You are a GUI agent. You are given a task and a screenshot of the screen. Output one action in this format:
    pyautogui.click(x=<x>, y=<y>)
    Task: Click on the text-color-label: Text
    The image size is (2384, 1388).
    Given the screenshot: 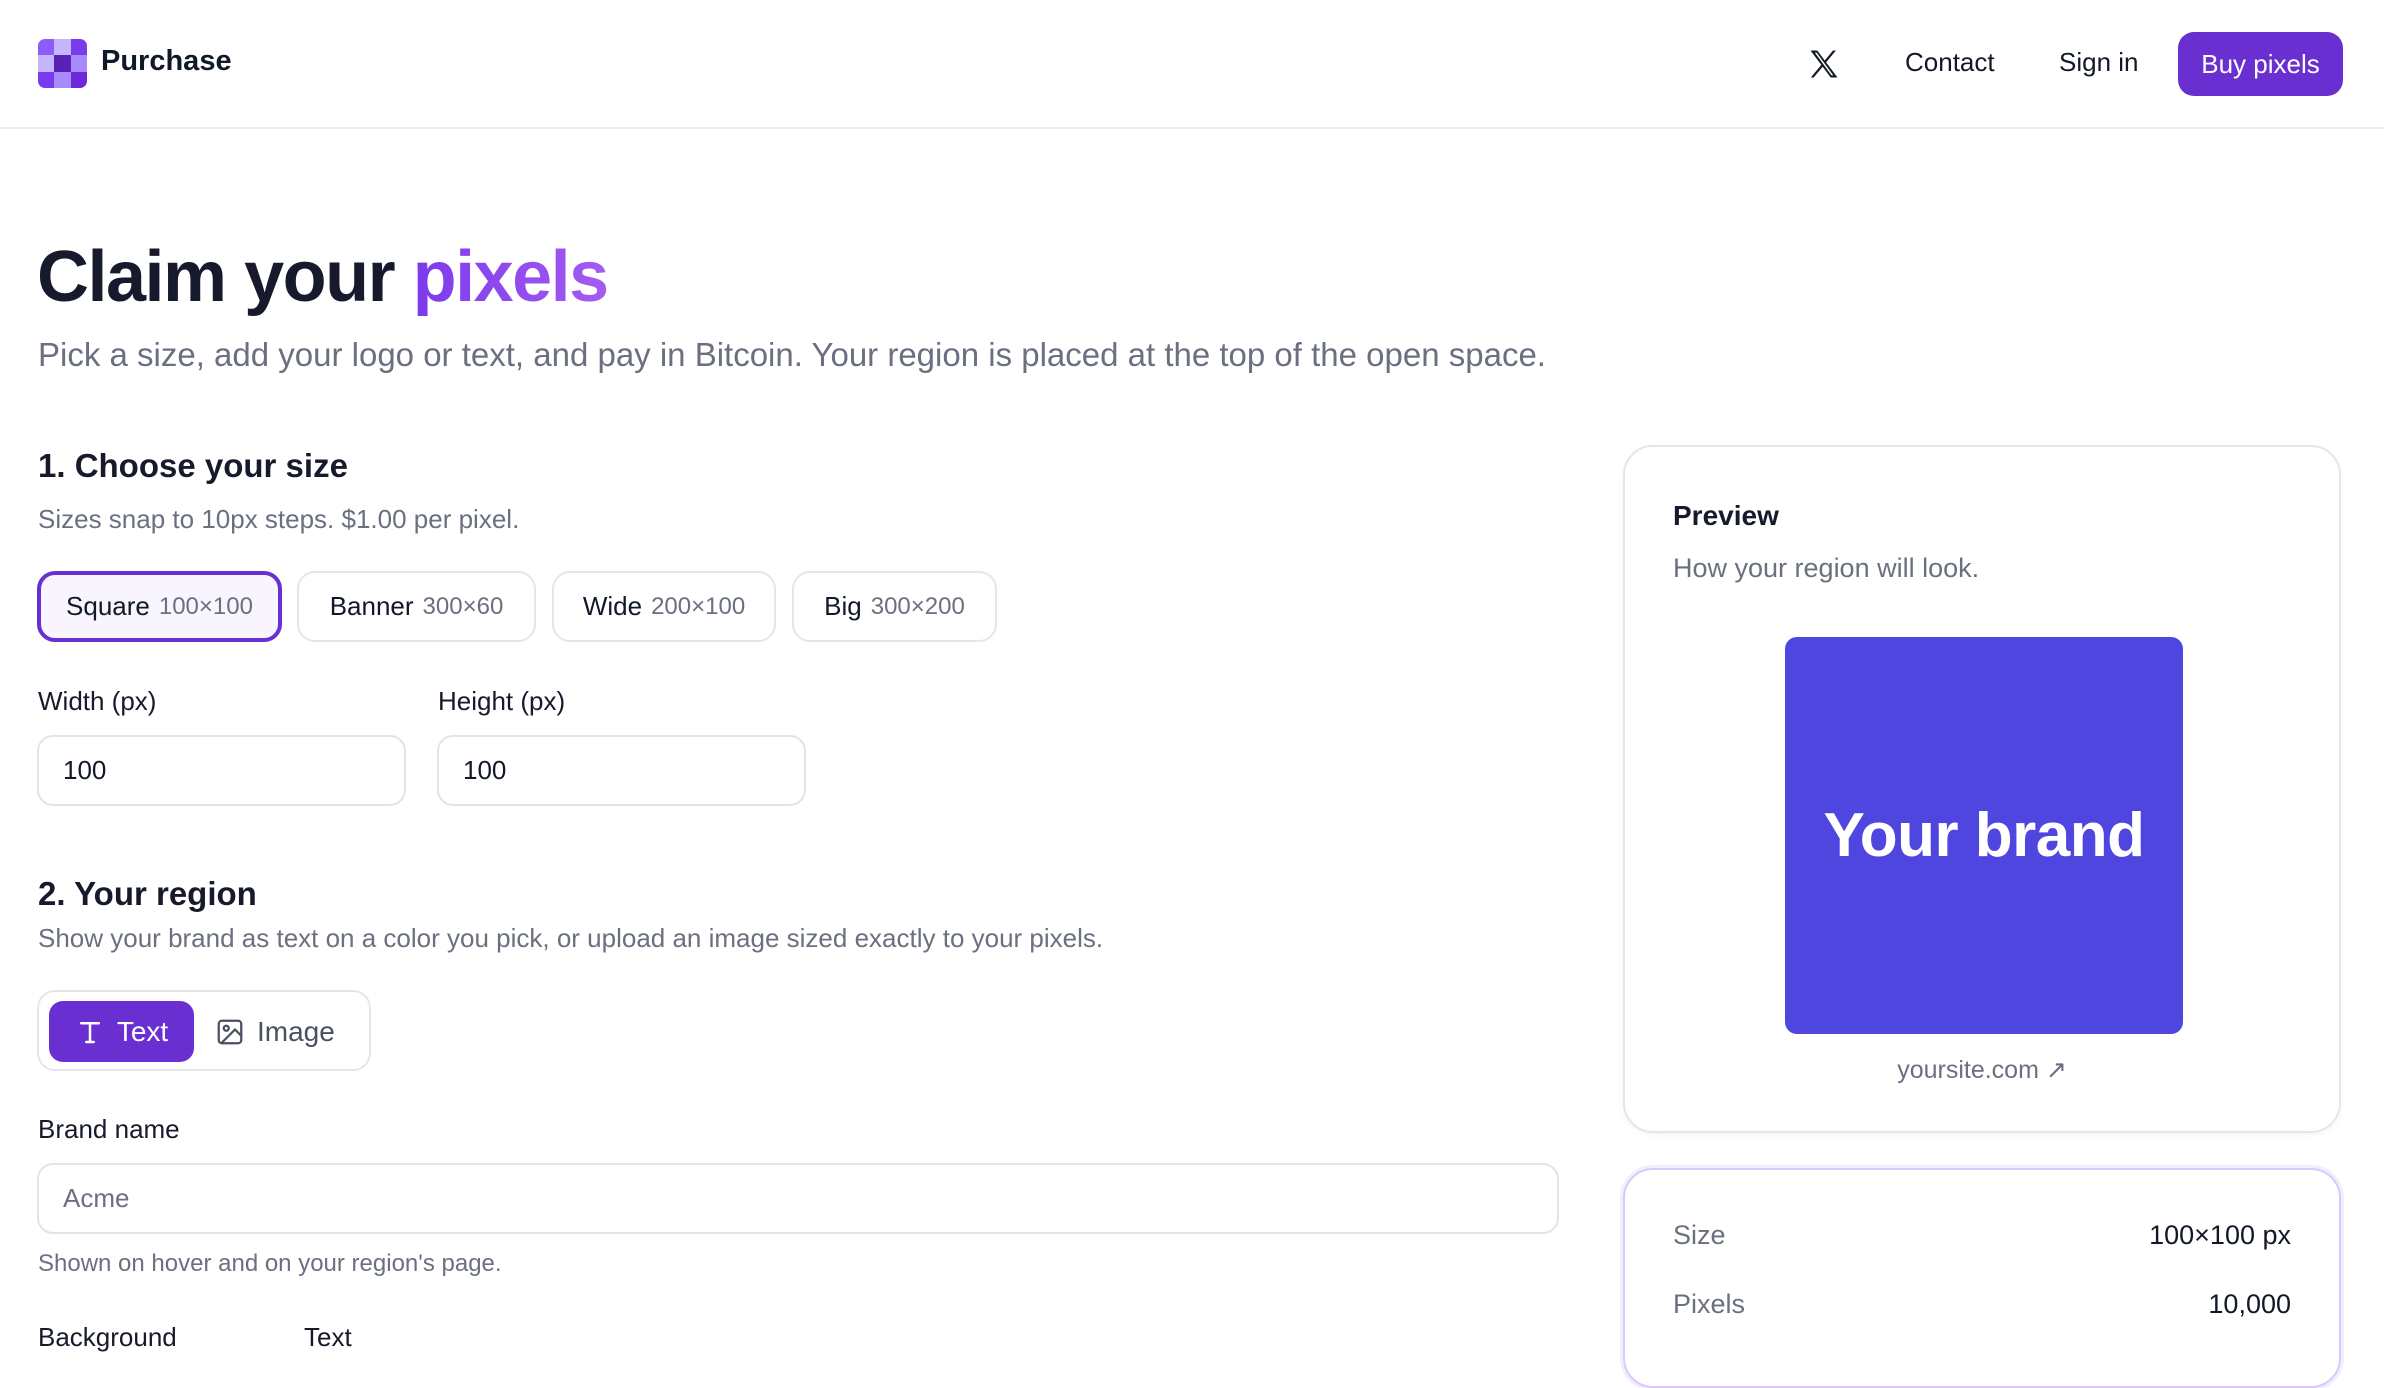 What is the action you would take?
    pyautogui.click(x=328, y=1337)
    